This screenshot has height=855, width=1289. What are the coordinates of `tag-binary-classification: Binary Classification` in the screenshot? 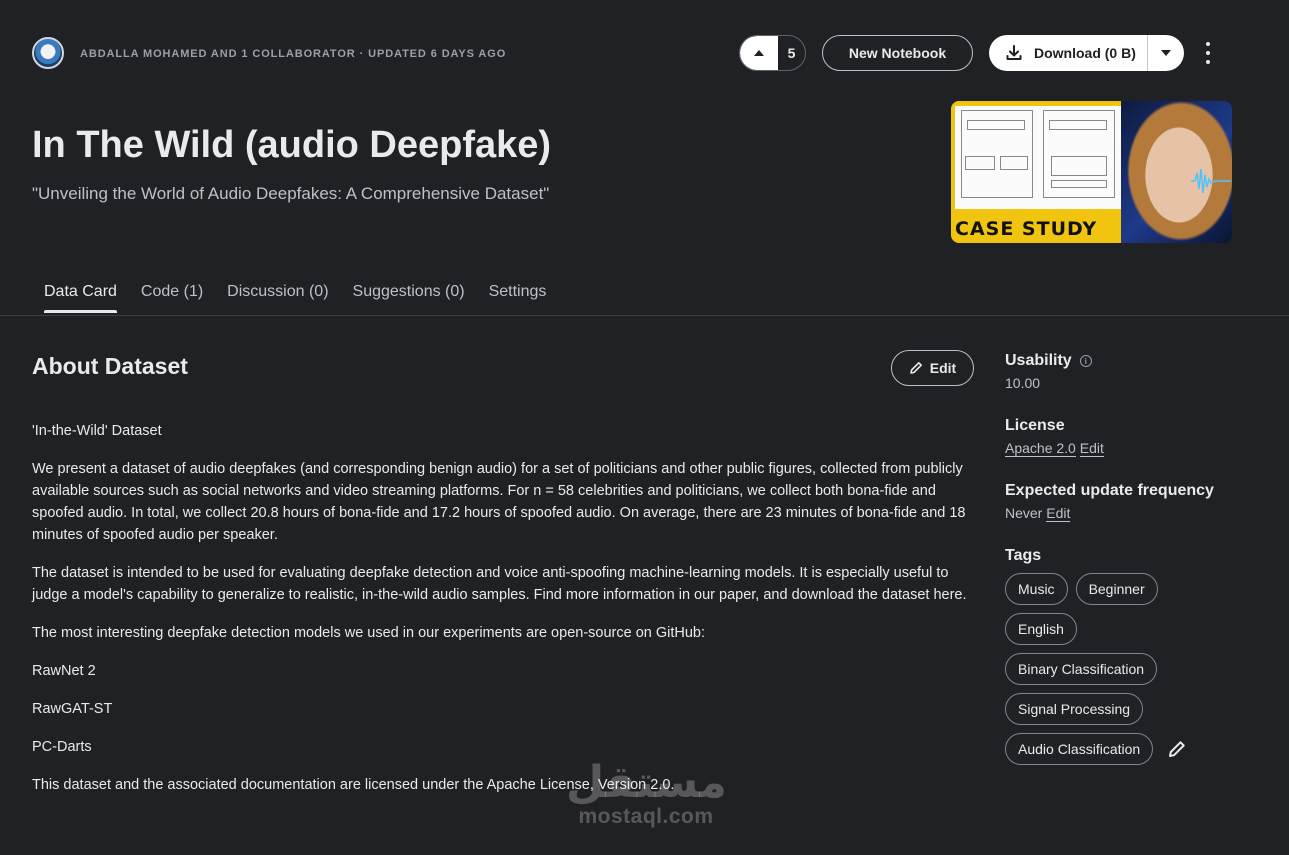 It's located at (1081, 669).